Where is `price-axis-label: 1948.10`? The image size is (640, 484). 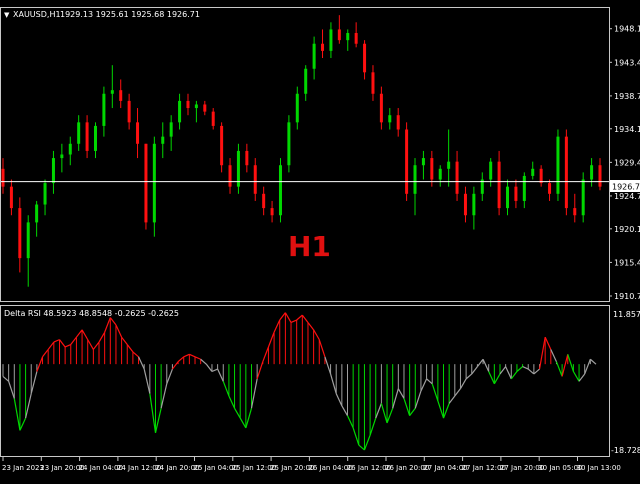 price-axis-label: 1948.10 is located at coordinates (627, 29).